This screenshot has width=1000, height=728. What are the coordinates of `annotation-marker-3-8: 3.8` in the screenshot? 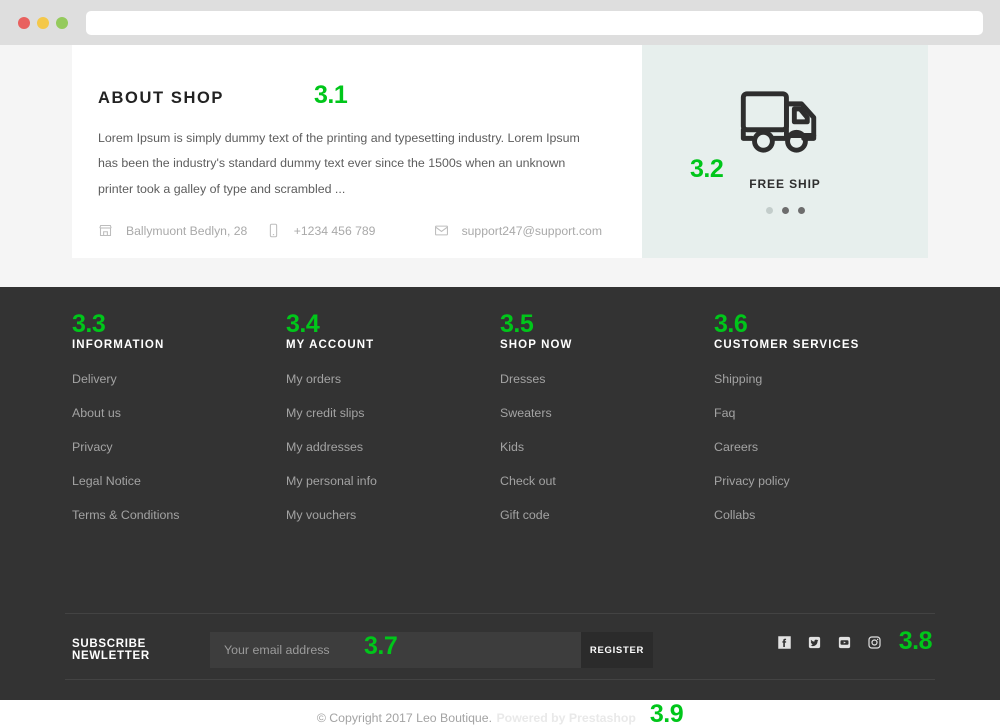 It's located at (915, 641).